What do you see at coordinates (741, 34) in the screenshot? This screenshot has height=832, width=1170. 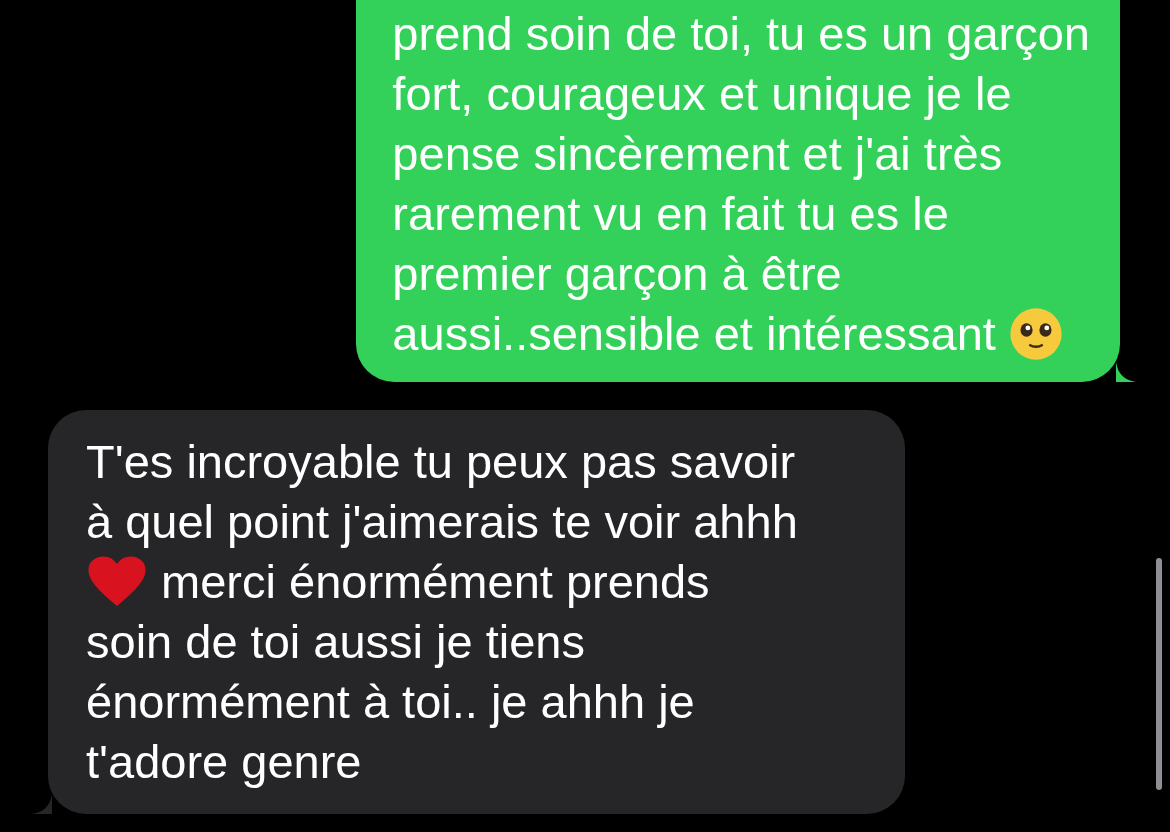 I see `message-text: prend soin de toi, tu es un garçon` at bounding box center [741, 34].